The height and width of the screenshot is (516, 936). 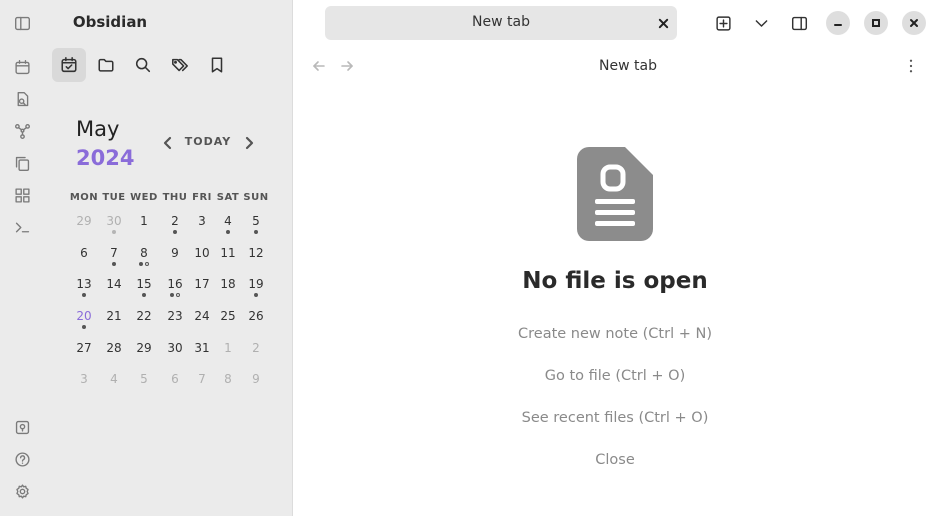 What do you see at coordinates (256, 284) in the screenshot?
I see `calendar-day-number: 19` at bounding box center [256, 284].